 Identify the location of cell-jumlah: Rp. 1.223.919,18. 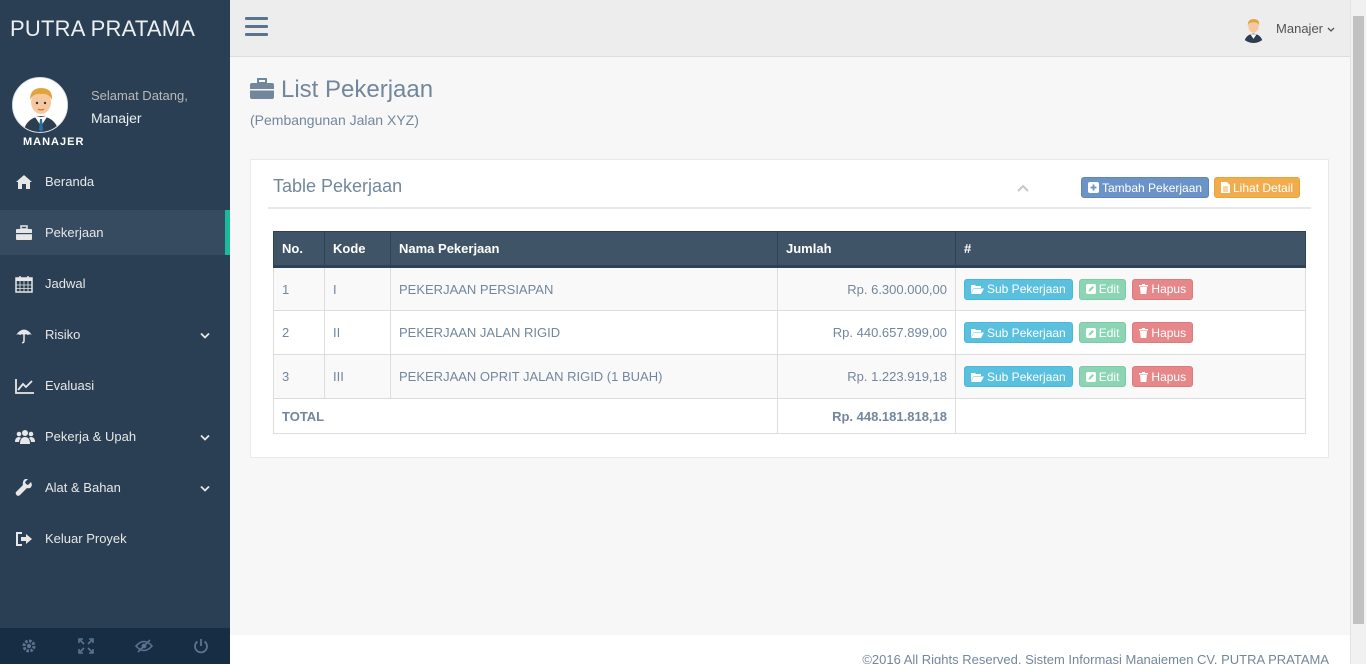
(866, 376).